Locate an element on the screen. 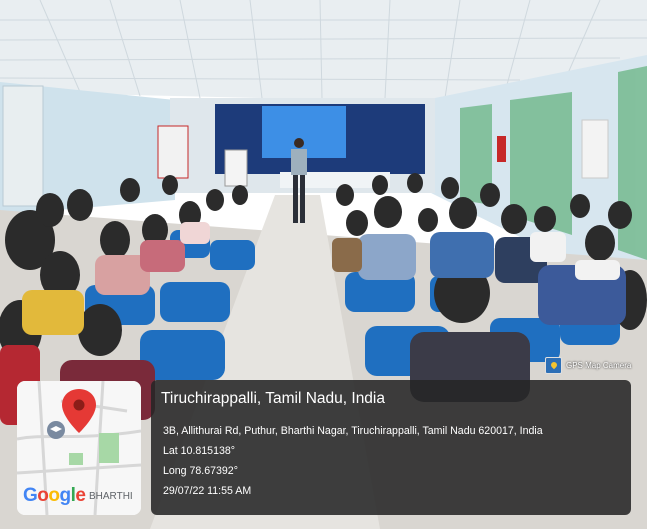 This screenshot has width=647, height=529. notice-calendar is located at coordinates (595, 149).